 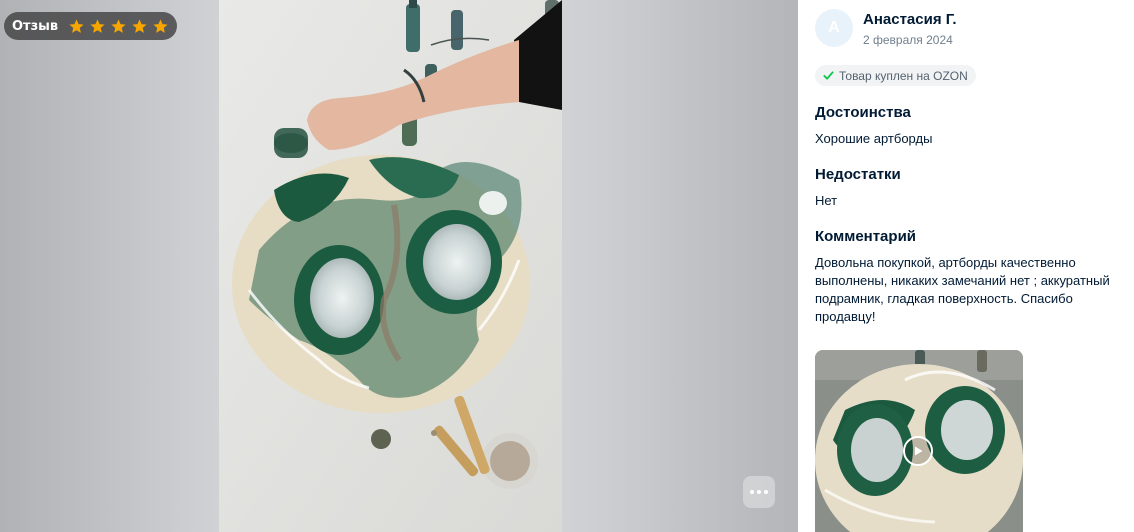 I want to click on review-badge-label: Отзыв, so click(x=35, y=26).